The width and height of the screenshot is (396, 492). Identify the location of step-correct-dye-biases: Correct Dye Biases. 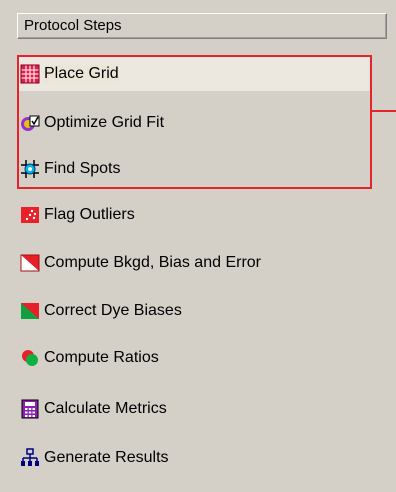
(101, 311).